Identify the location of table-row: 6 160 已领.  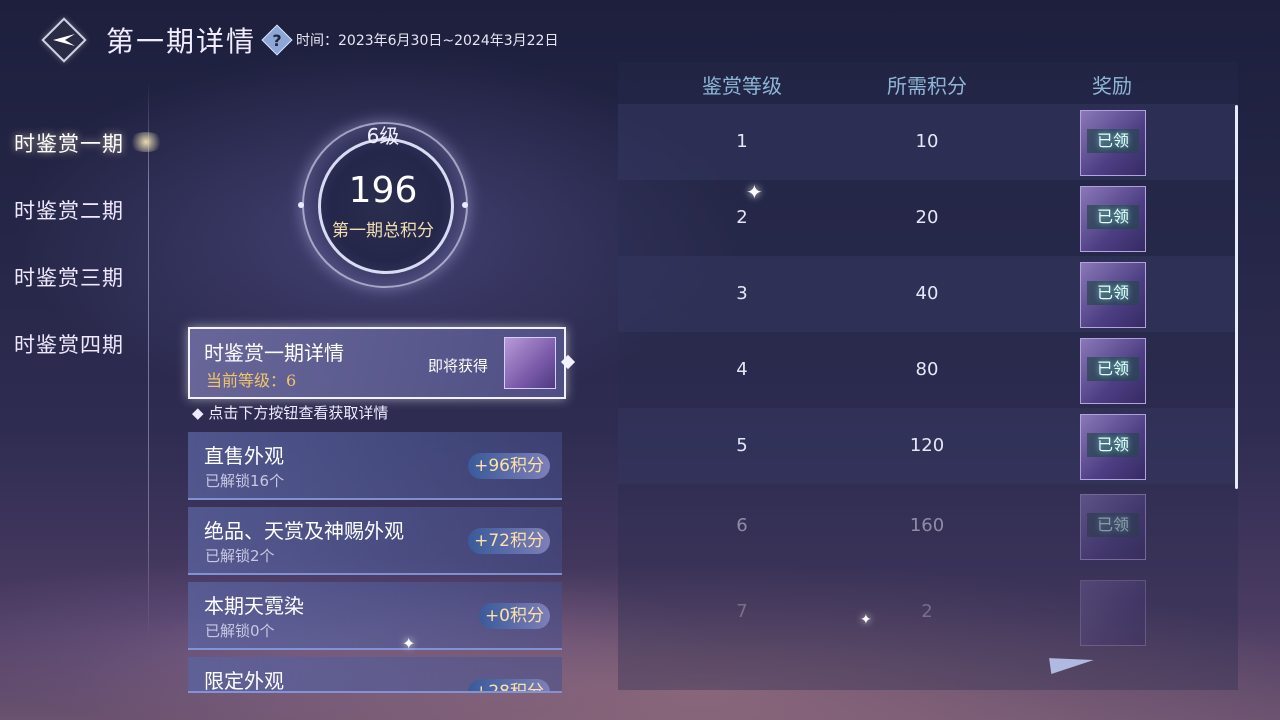
(928, 526).